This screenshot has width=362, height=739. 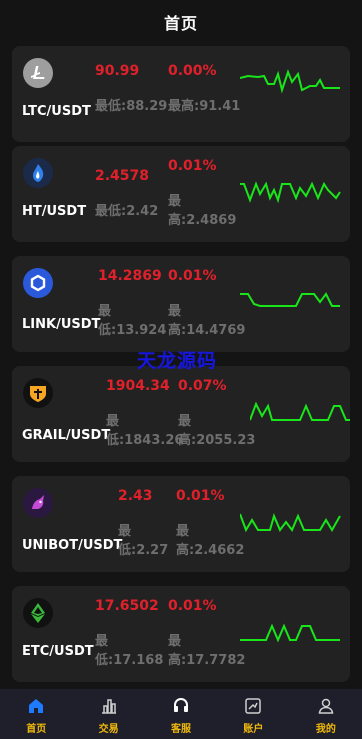 I want to click on price-value: 17.6502, so click(x=127, y=606).